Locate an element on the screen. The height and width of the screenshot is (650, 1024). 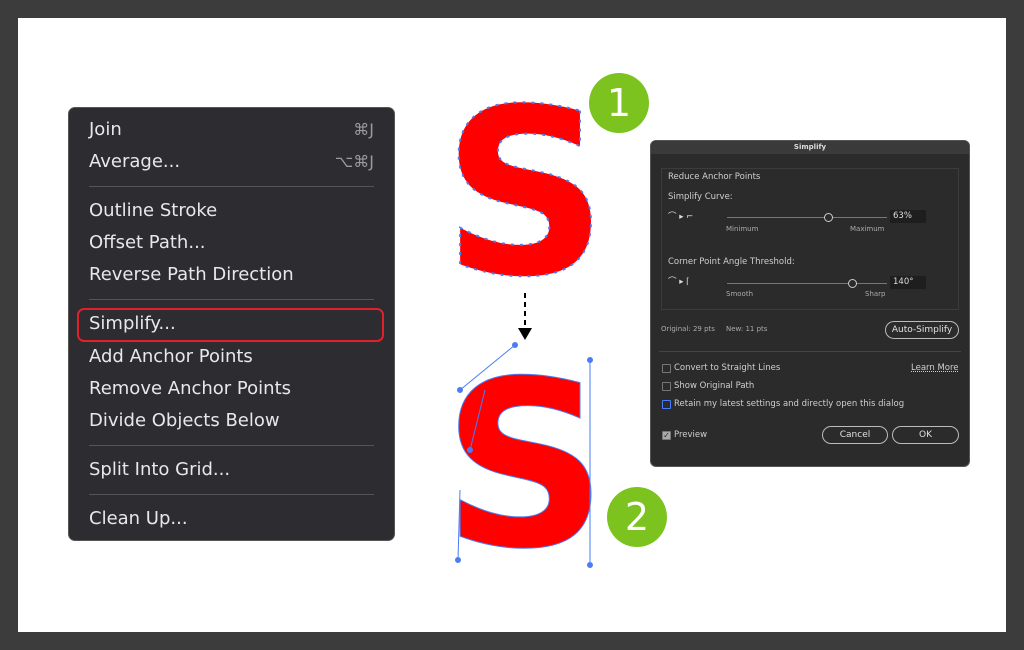
ok-button: OK is located at coordinates (925, 435).